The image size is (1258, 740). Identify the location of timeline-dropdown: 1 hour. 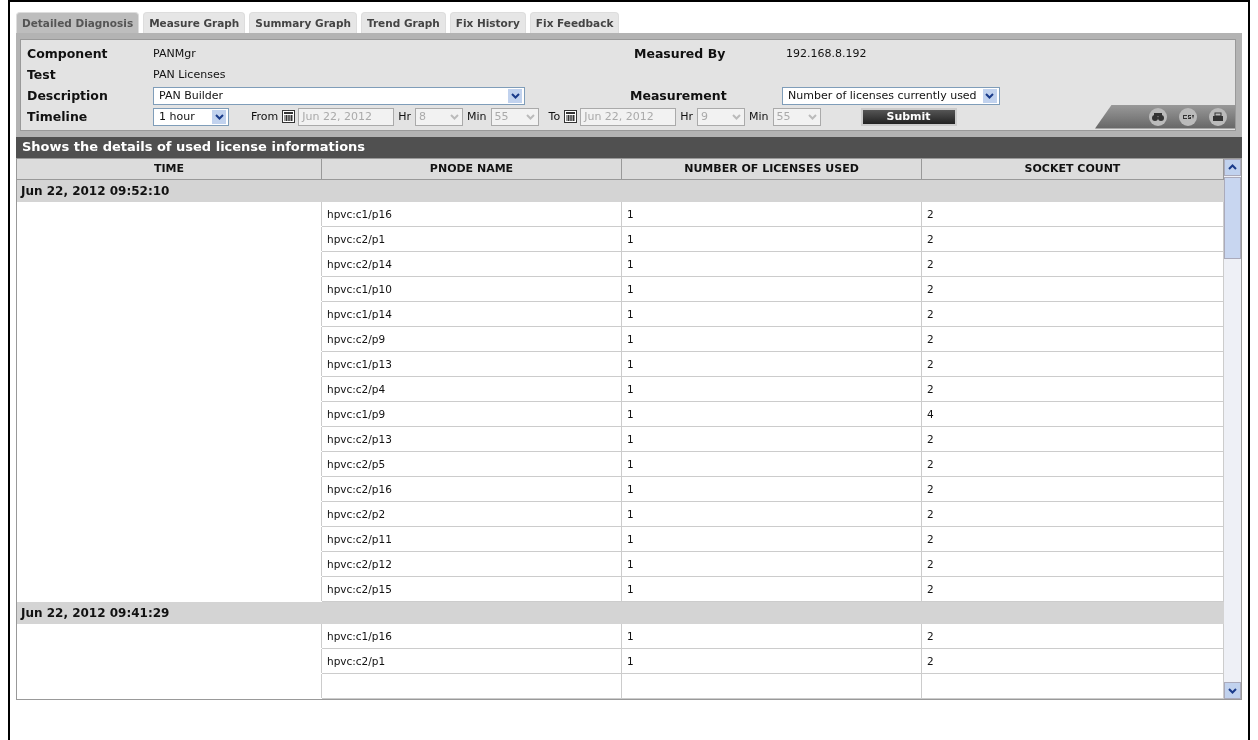
(191, 116).